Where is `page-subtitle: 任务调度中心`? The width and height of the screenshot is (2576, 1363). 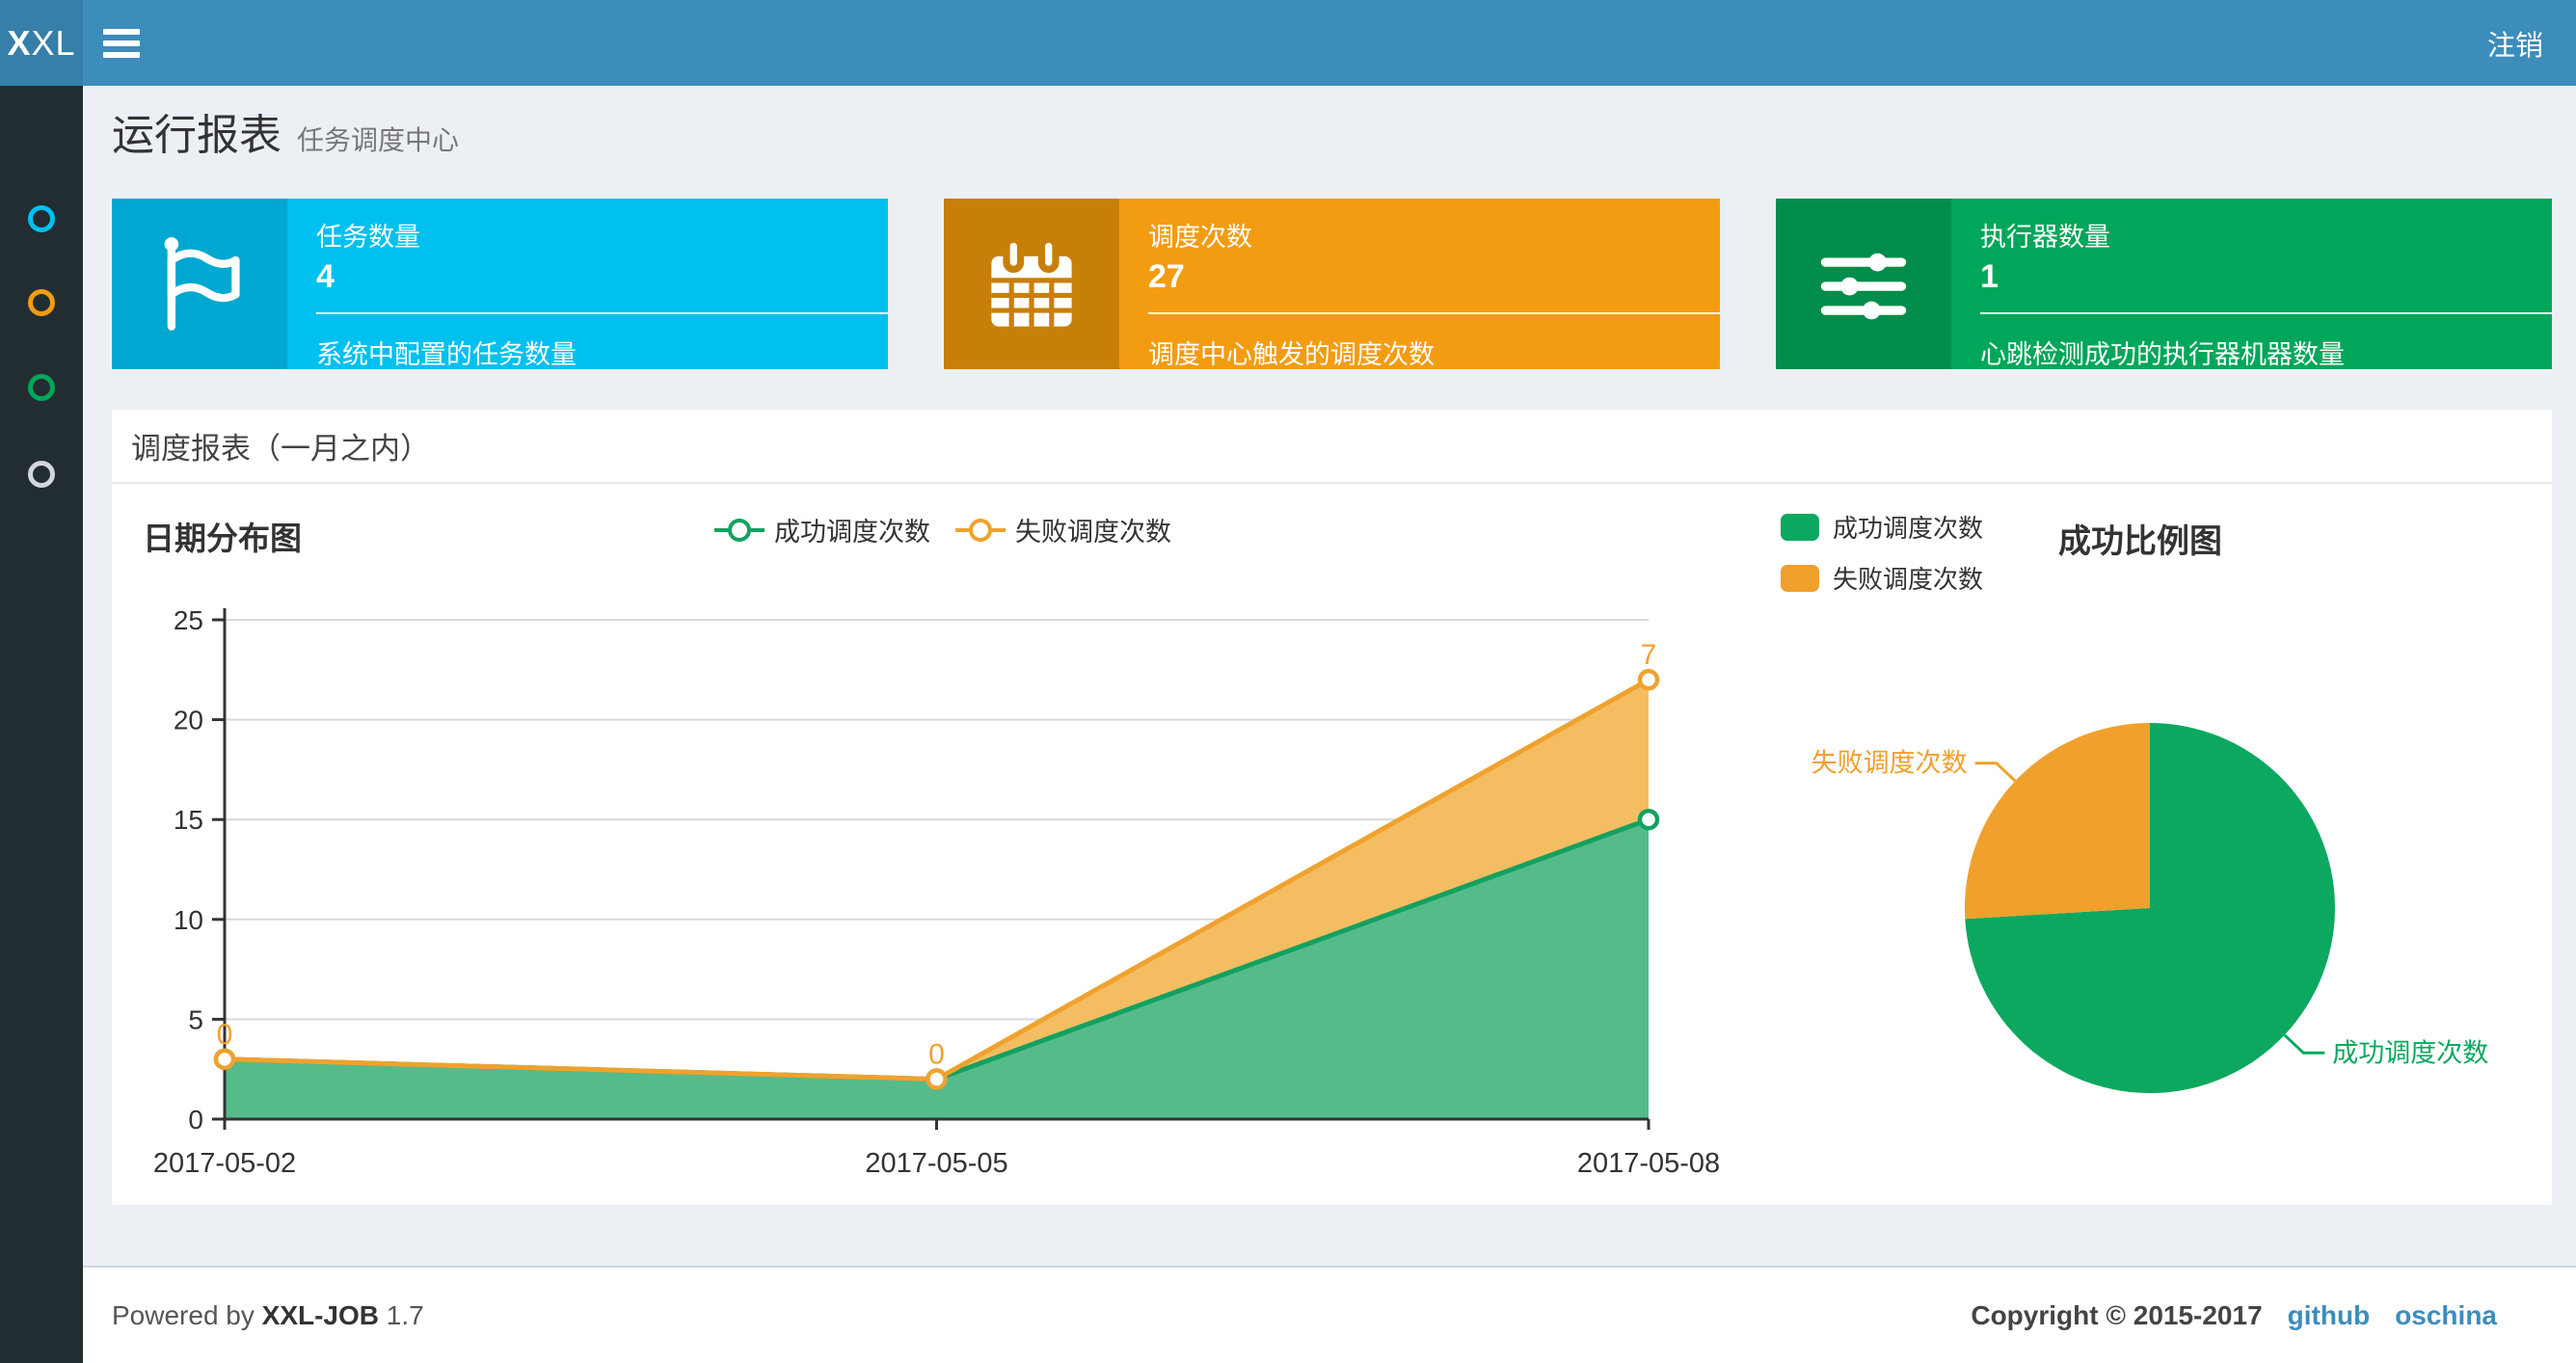 page-subtitle: 任务调度中心 is located at coordinates (379, 140).